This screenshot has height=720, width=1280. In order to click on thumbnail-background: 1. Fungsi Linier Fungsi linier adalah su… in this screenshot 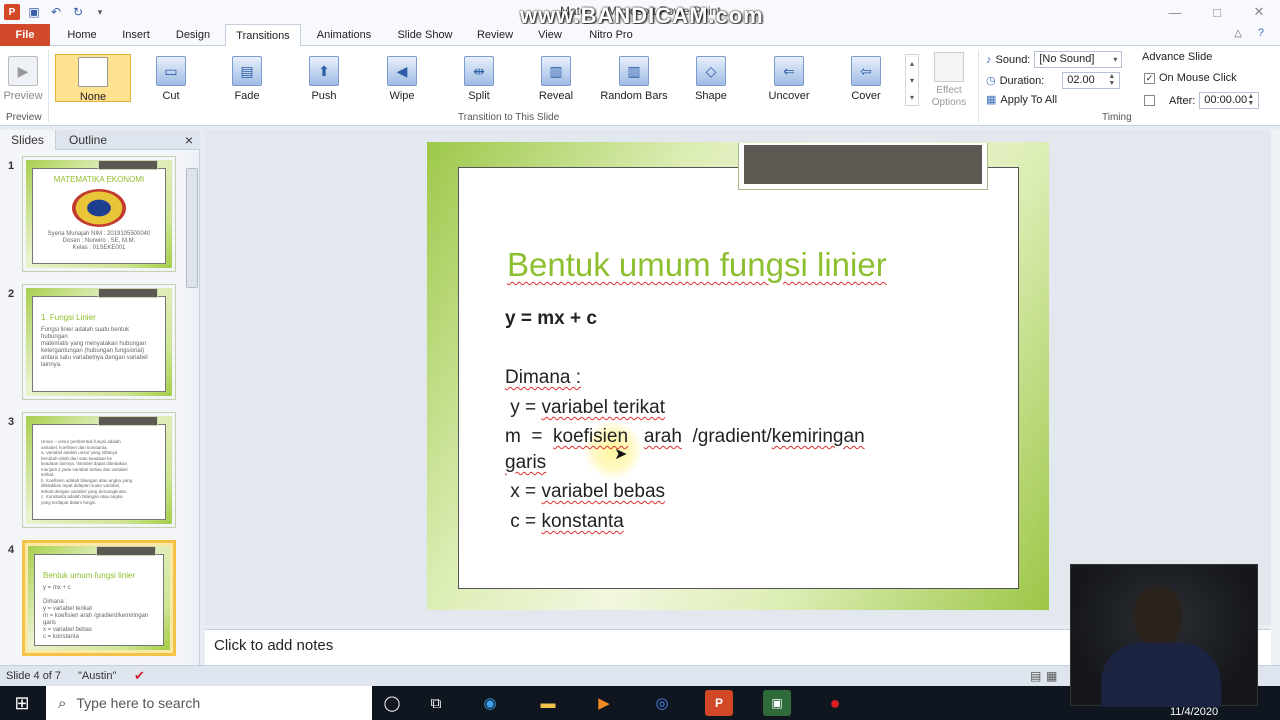, I will do `click(99, 342)`.